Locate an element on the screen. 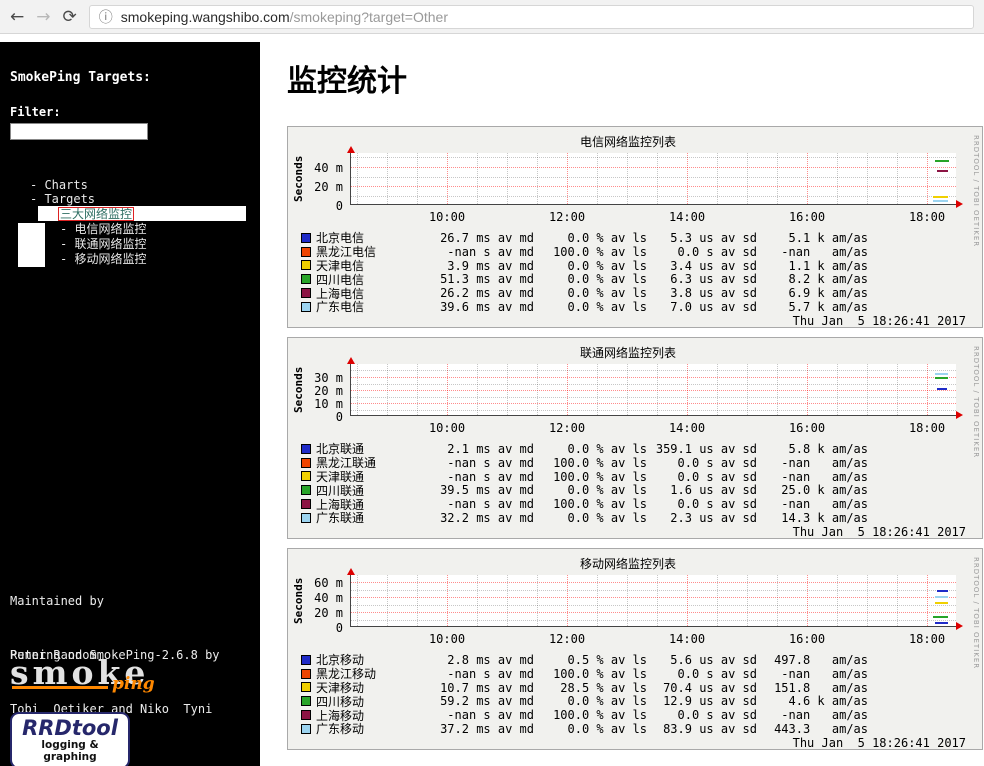  filter-input is located at coordinates (79, 131).